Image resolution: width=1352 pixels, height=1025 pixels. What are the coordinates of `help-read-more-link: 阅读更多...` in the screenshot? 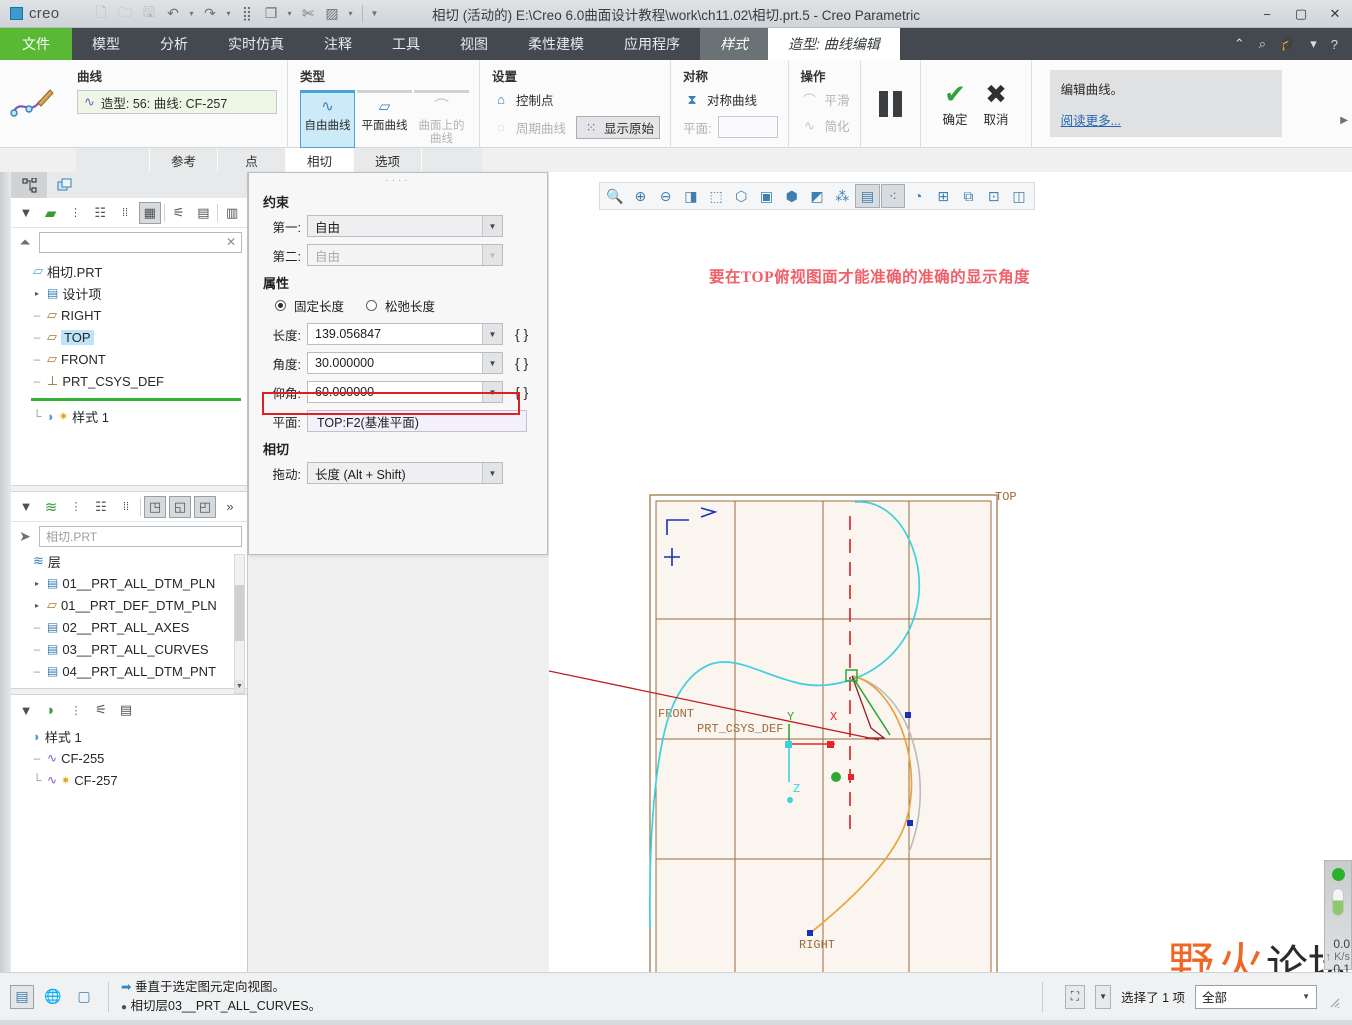 It's located at (1091, 119).